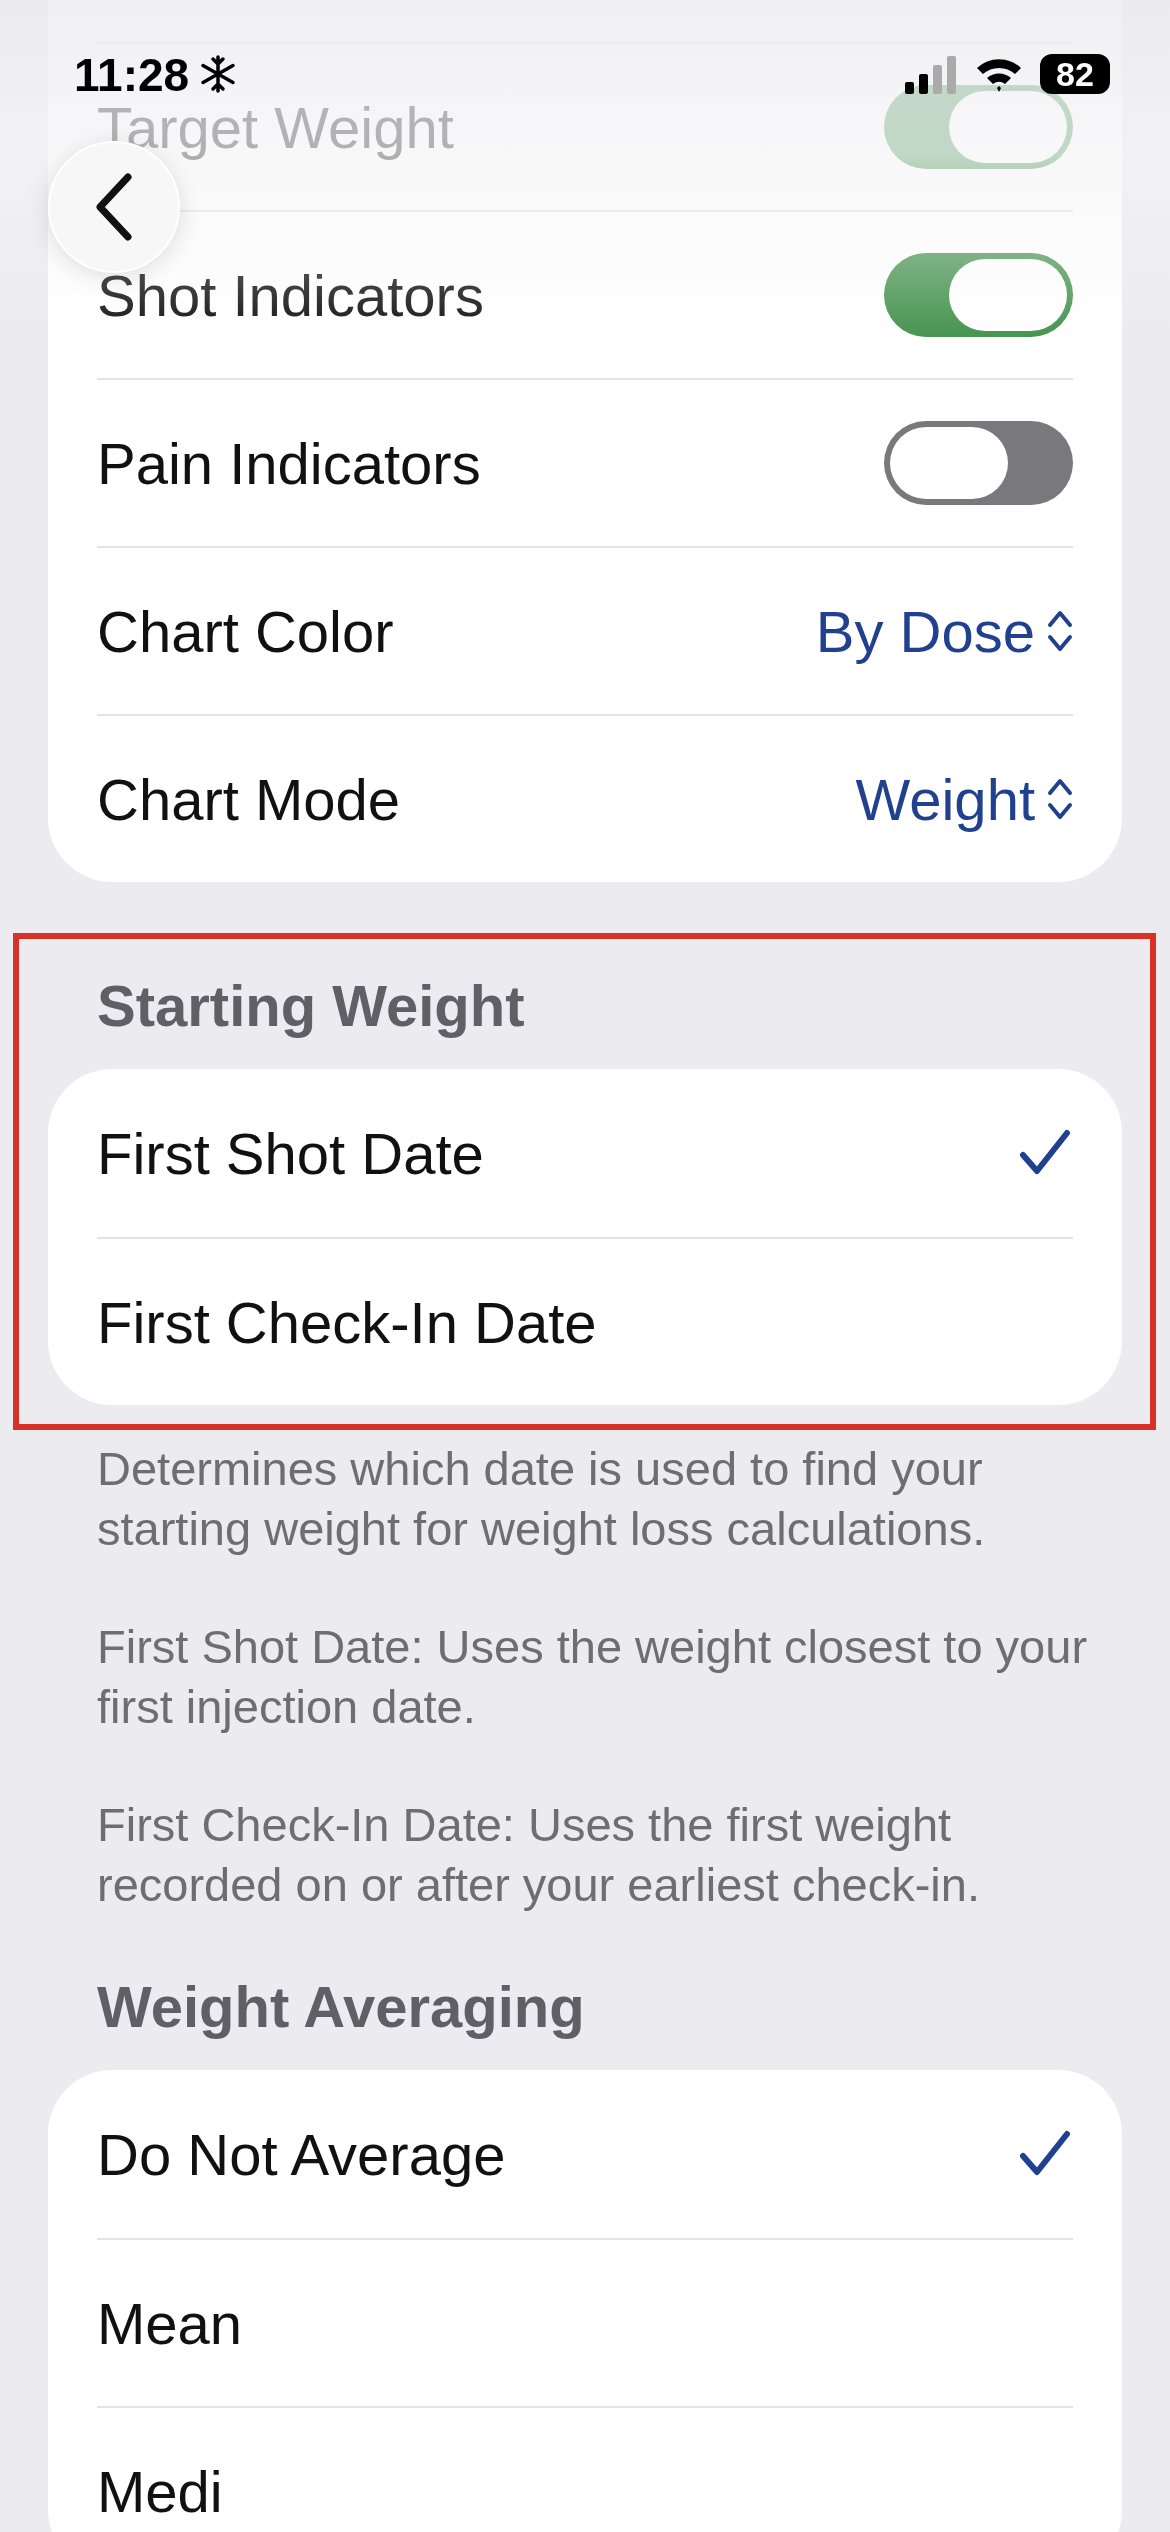 This screenshot has height=2532, width=1170. Describe the element at coordinates (160, 2491) in the screenshot. I see `option-label: Medi` at that location.